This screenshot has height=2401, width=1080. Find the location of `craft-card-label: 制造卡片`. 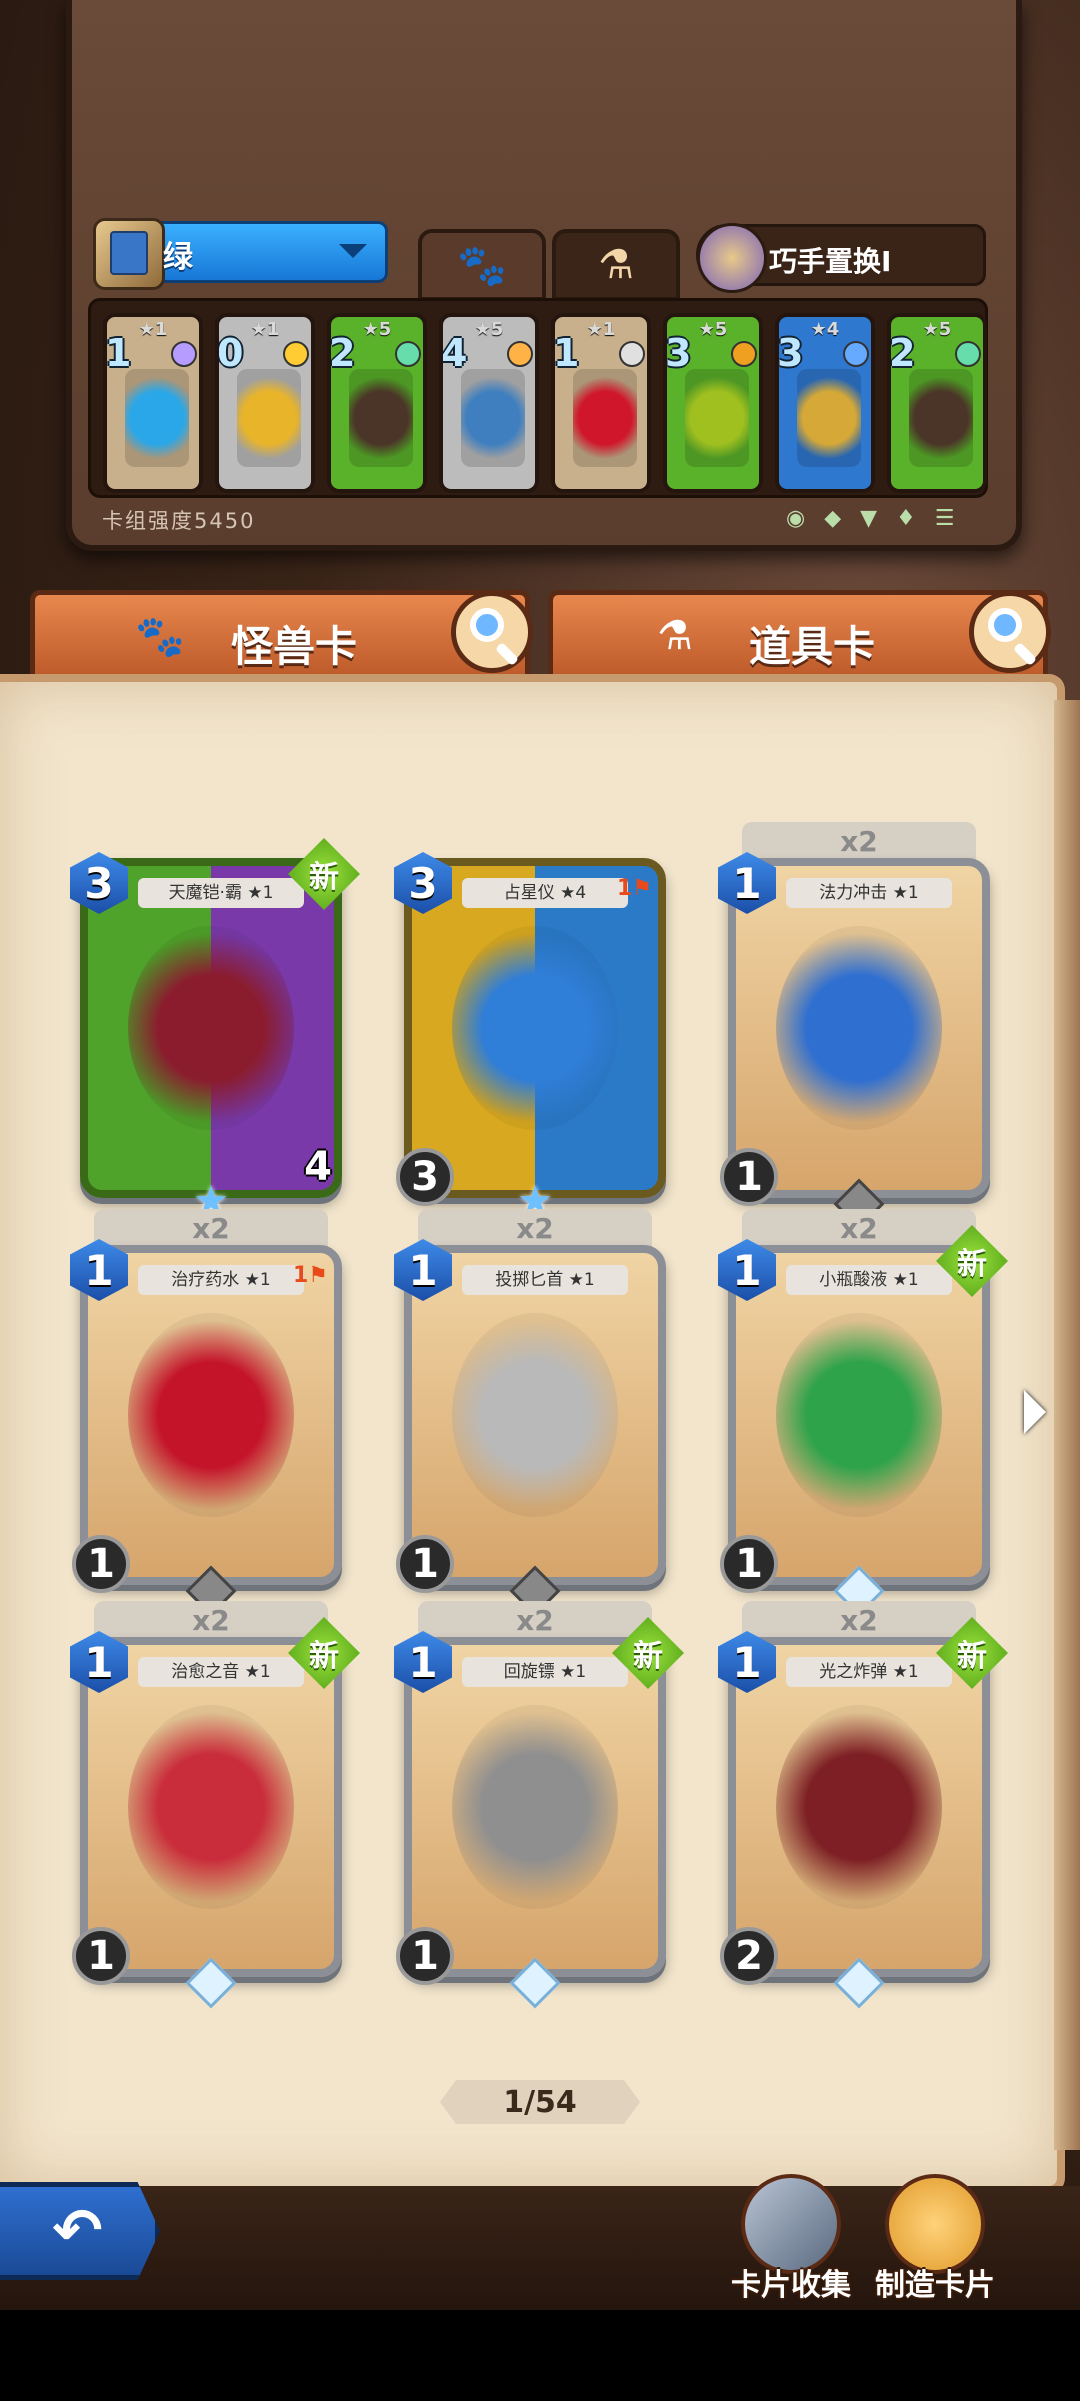

craft-card-label: 制造卡片 is located at coordinates (935, 2285).